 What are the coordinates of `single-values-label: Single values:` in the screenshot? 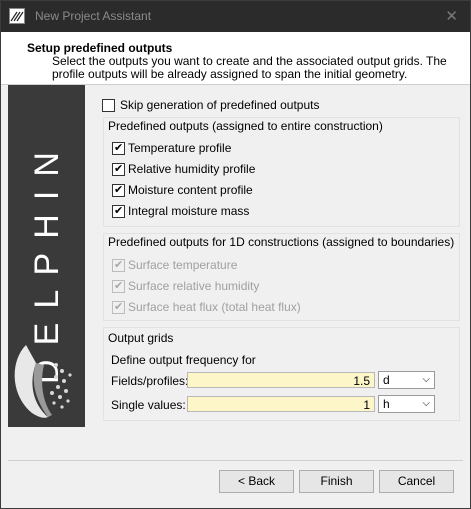 It's located at (148, 405).